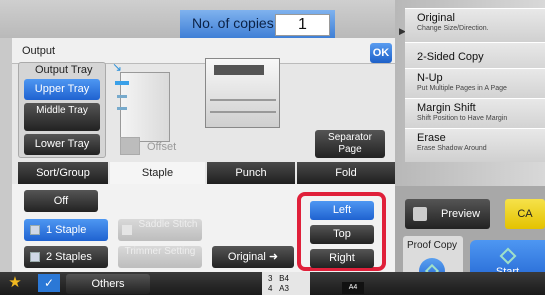  I want to click on lower-tray-label: Lower Tray, so click(62, 144).